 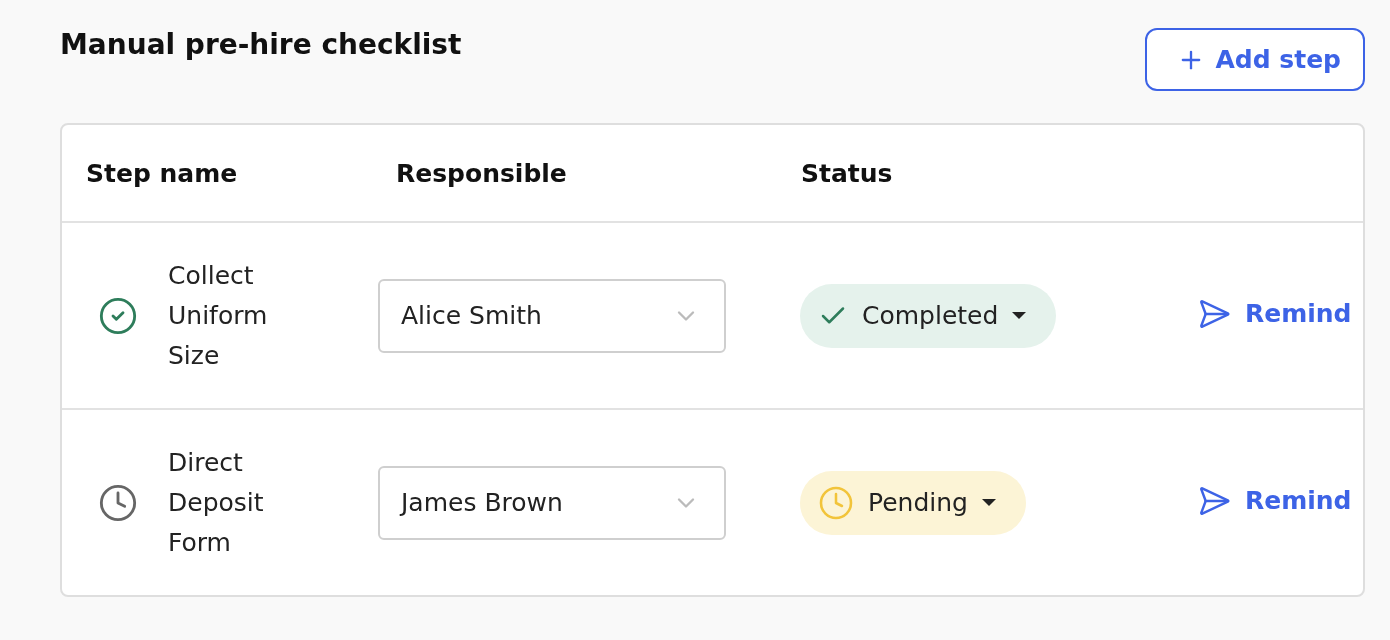 I want to click on responsible-dropdown: James Brown, so click(x=552, y=502).